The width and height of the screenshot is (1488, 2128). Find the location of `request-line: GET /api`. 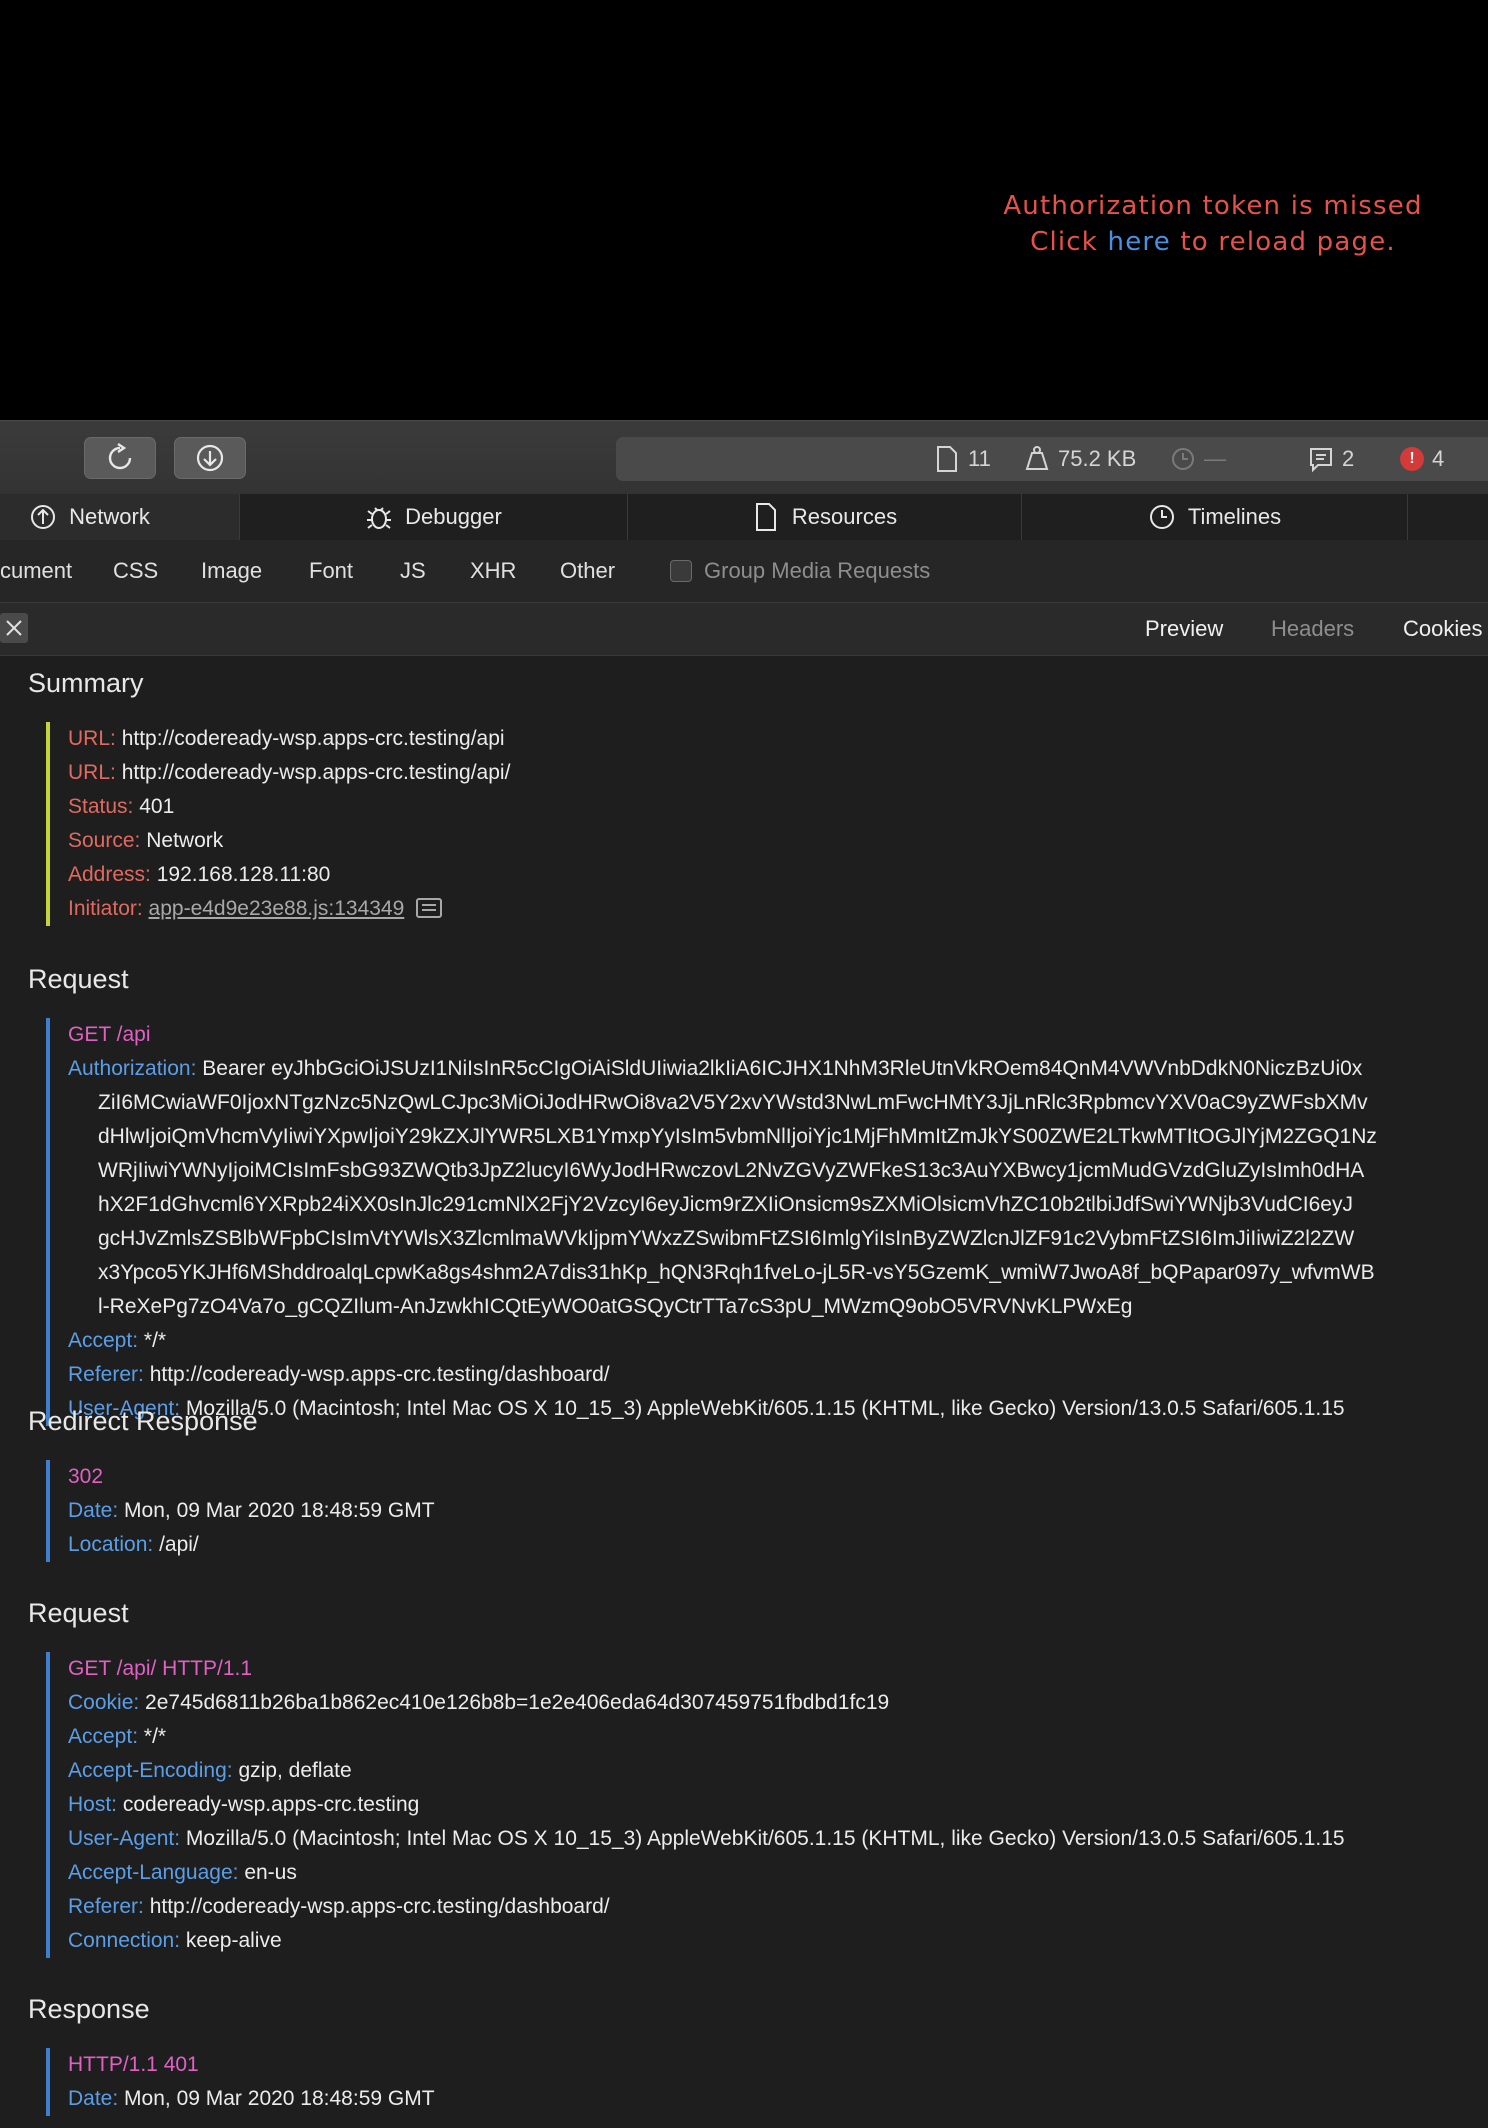

request-line: GET /api is located at coordinates (109, 1034).